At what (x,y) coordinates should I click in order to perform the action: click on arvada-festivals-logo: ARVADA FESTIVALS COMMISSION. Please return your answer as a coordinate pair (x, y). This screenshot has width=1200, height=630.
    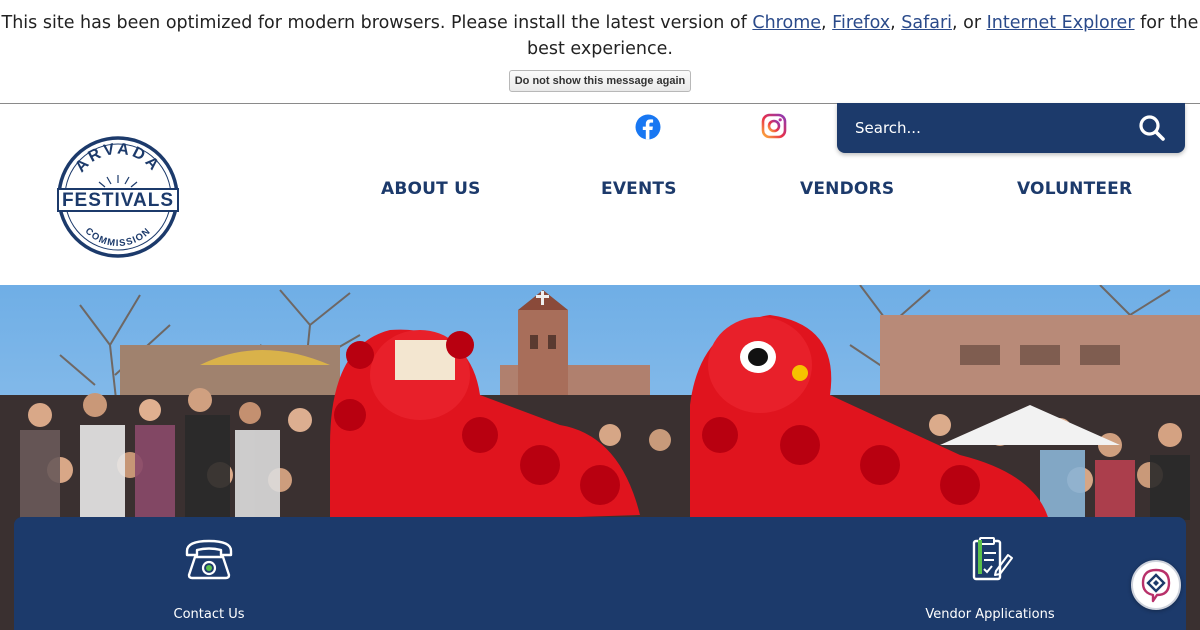
    Looking at the image, I should click on (118, 197).